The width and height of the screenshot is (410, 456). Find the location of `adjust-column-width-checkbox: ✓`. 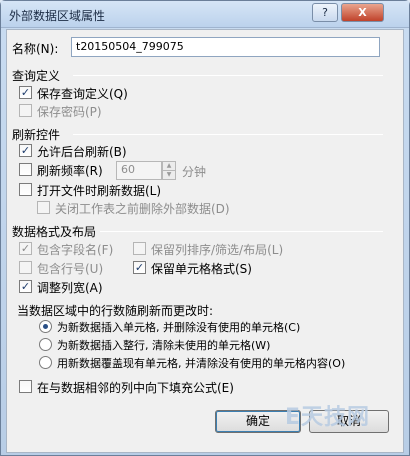

adjust-column-width-checkbox: ✓ is located at coordinates (25, 286).